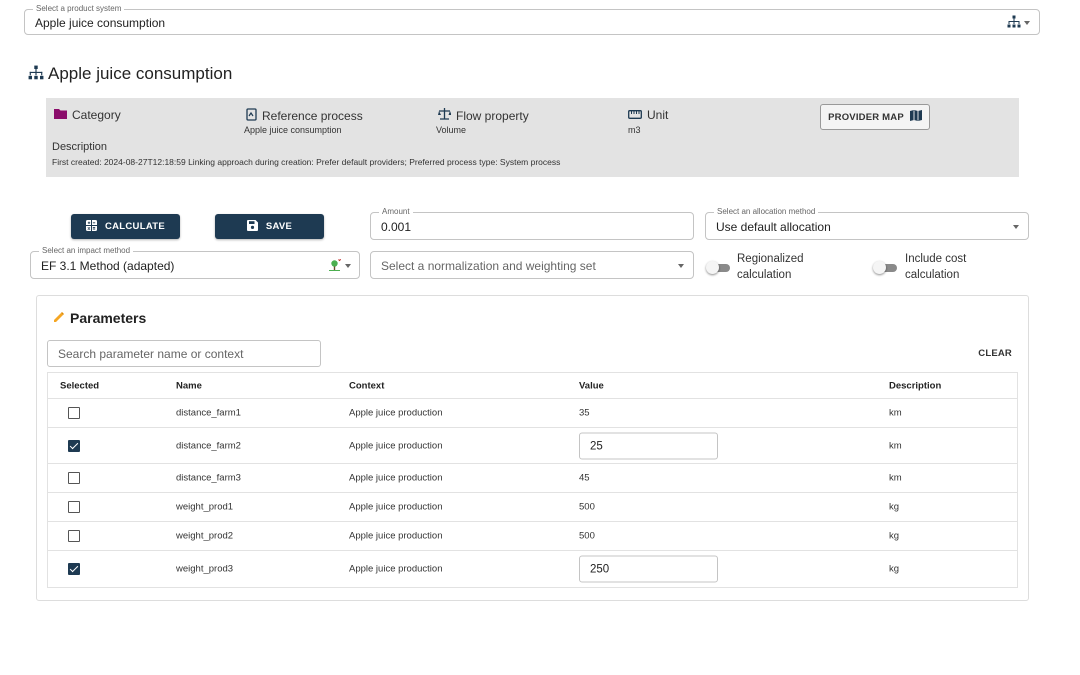 The image size is (1080, 675). What do you see at coordinates (634, 130) in the screenshot?
I see `unit-value: m3` at bounding box center [634, 130].